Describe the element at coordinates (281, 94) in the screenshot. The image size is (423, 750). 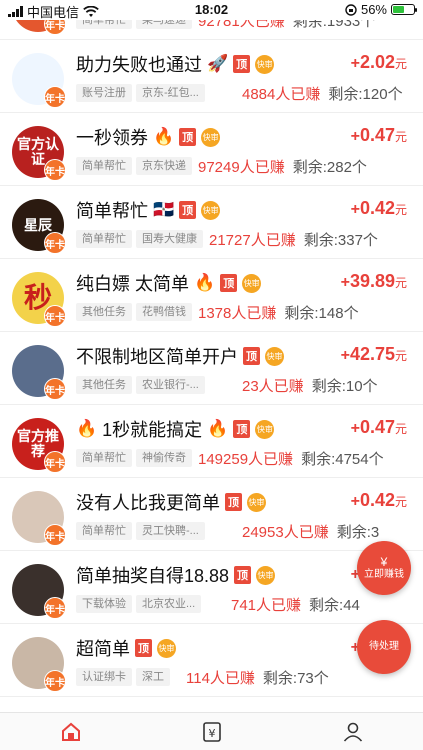
I see `earned-count: 4884人已赚` at that location.